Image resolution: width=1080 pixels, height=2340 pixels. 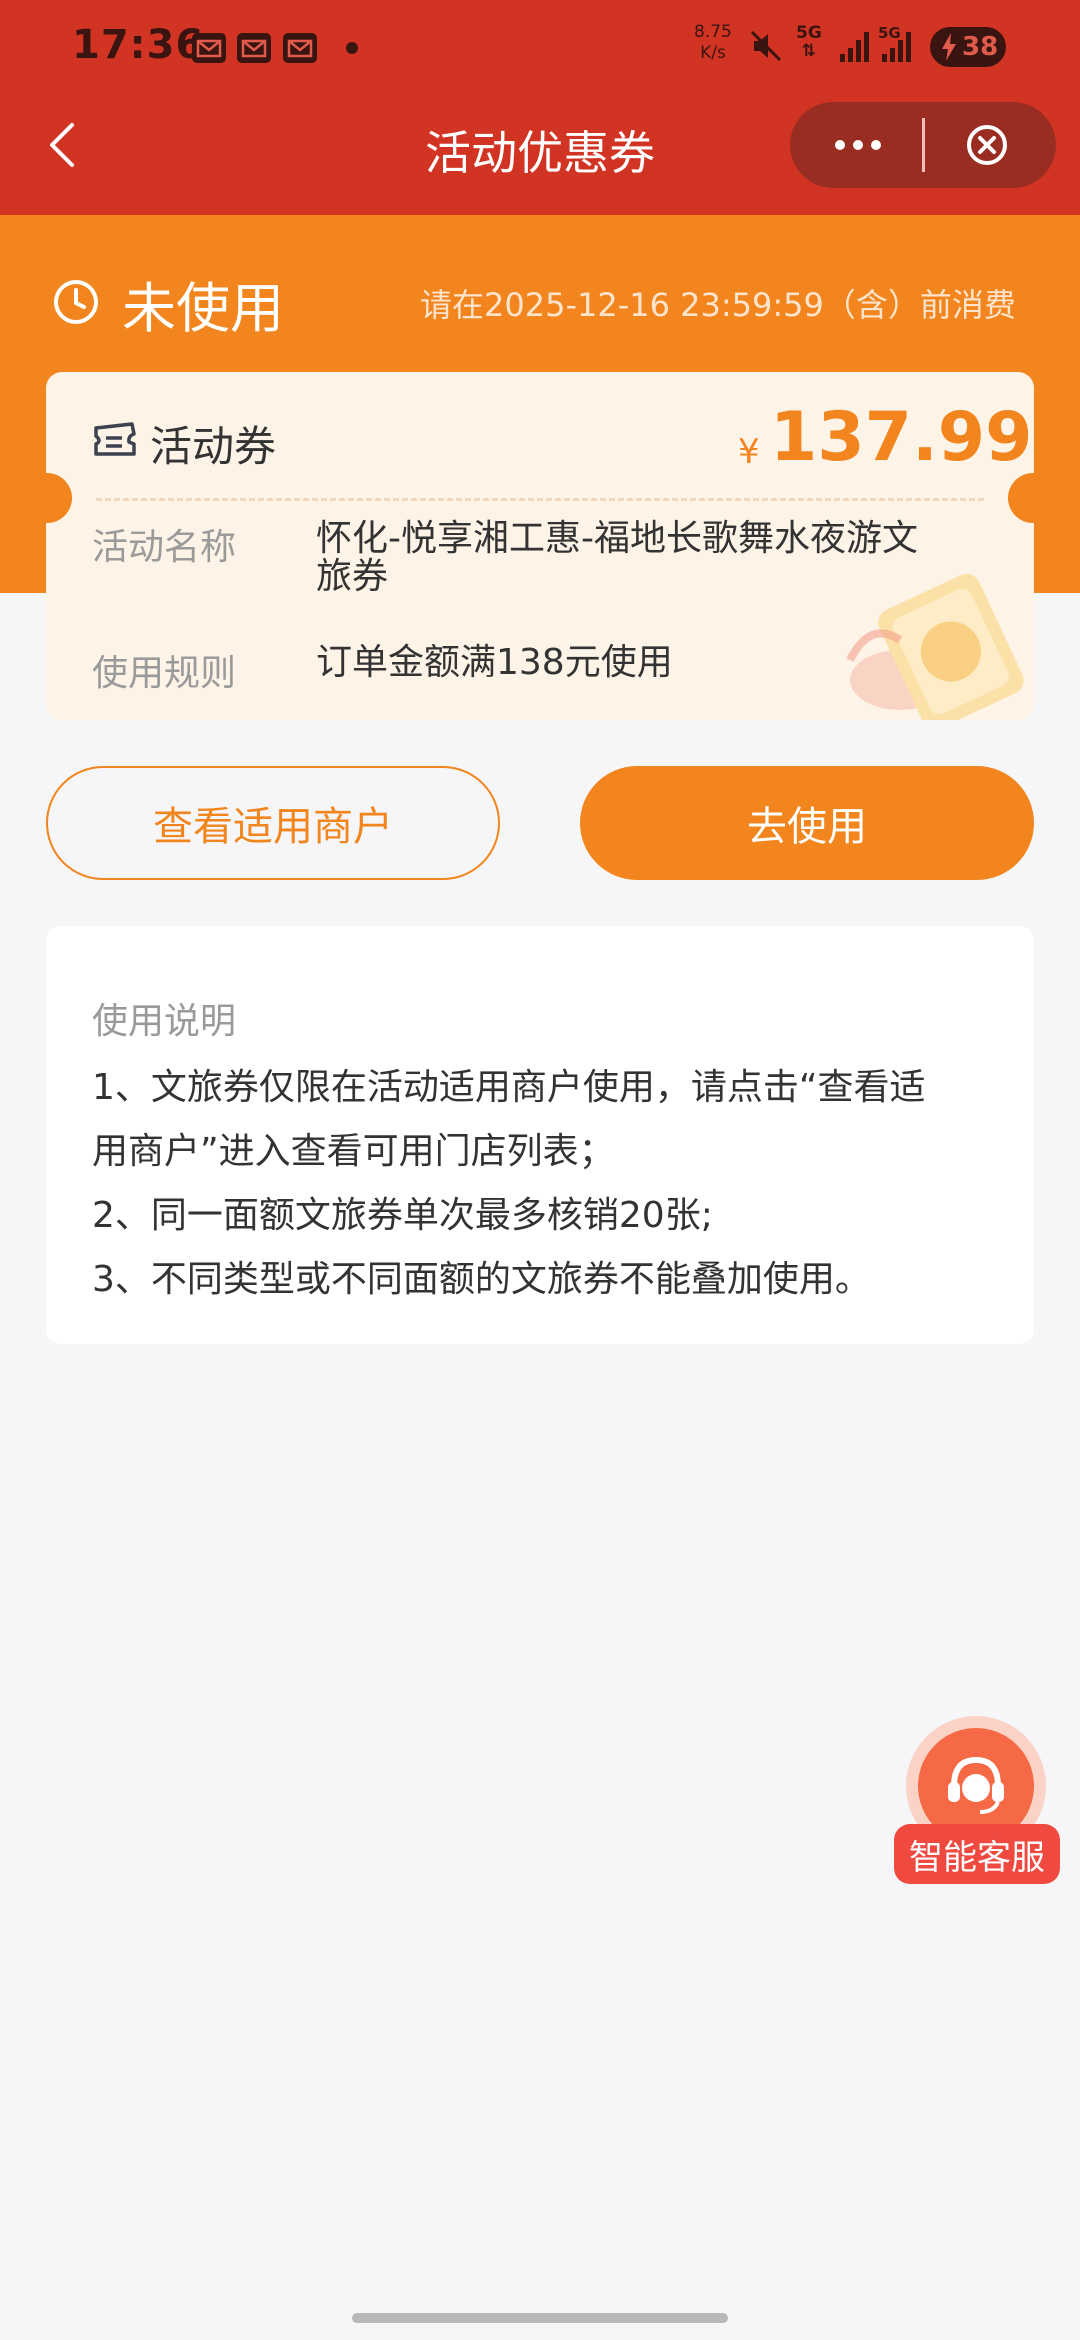 I want to click on coupon-status: 未使用, so click(x=203, y=308).